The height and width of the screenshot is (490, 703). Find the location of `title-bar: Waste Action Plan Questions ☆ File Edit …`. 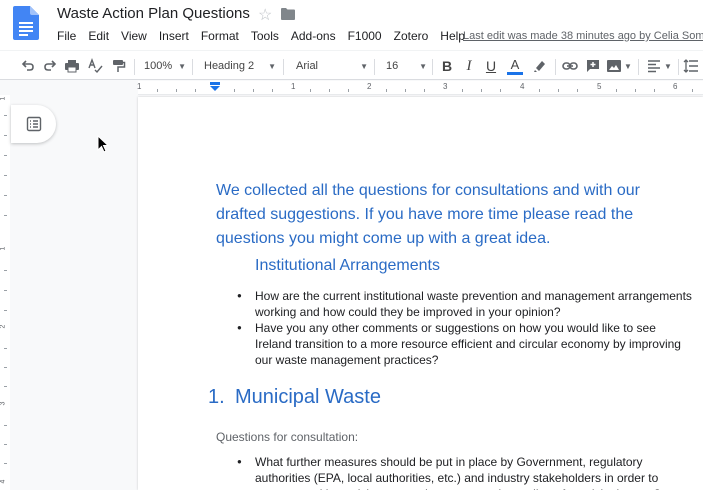

title-bar: Waste Action Plan Questions ☆ File Edit … is located at coordinates (351, 25).